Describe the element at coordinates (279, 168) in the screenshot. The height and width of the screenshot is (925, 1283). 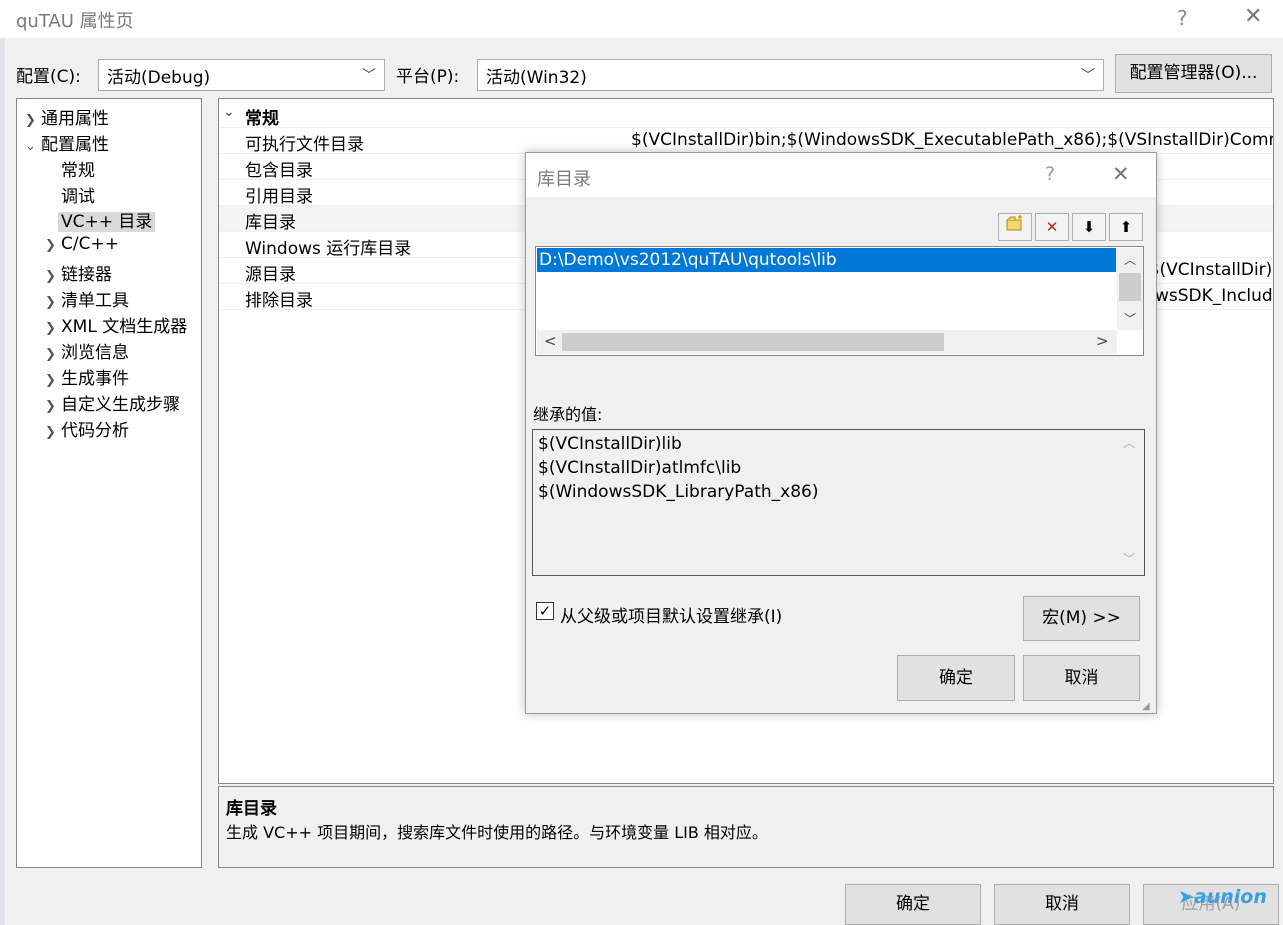
I see `prop-include-dirs: 包含目录` at that location.